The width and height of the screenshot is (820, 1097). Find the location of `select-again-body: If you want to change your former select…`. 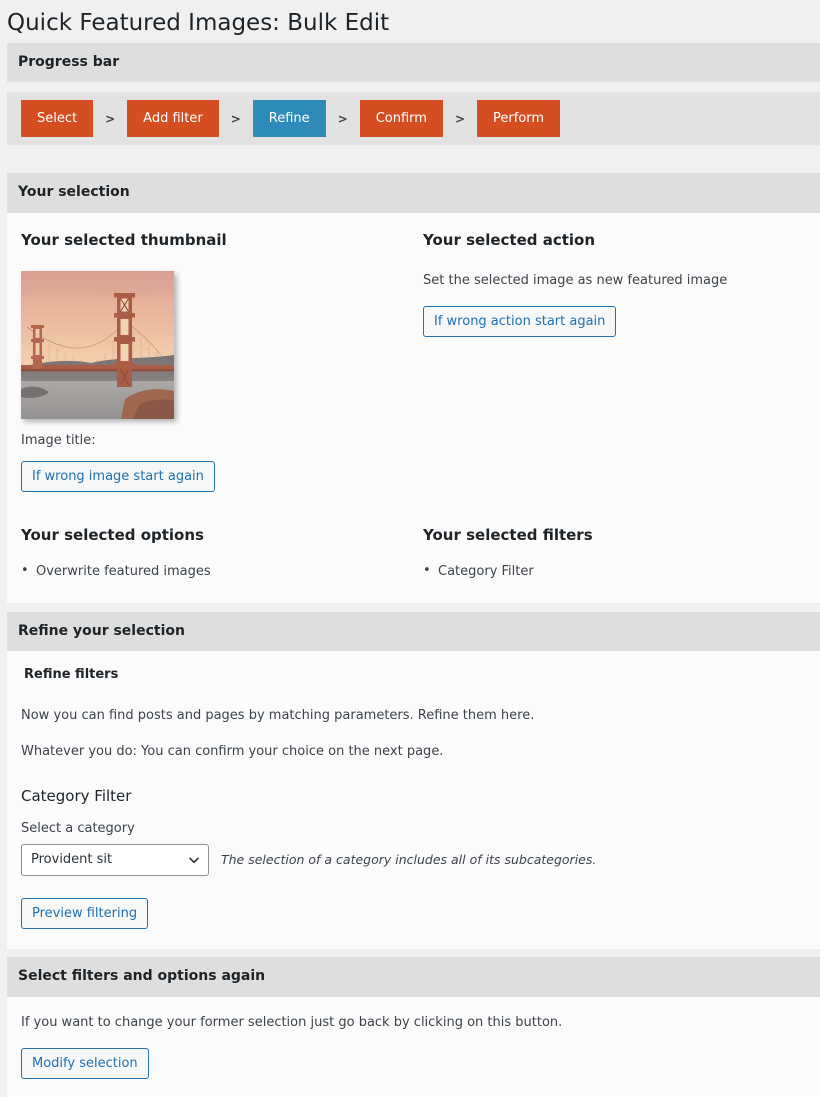

select-again-body: If you want to change your former select… is located at coordinates (413, 1047).